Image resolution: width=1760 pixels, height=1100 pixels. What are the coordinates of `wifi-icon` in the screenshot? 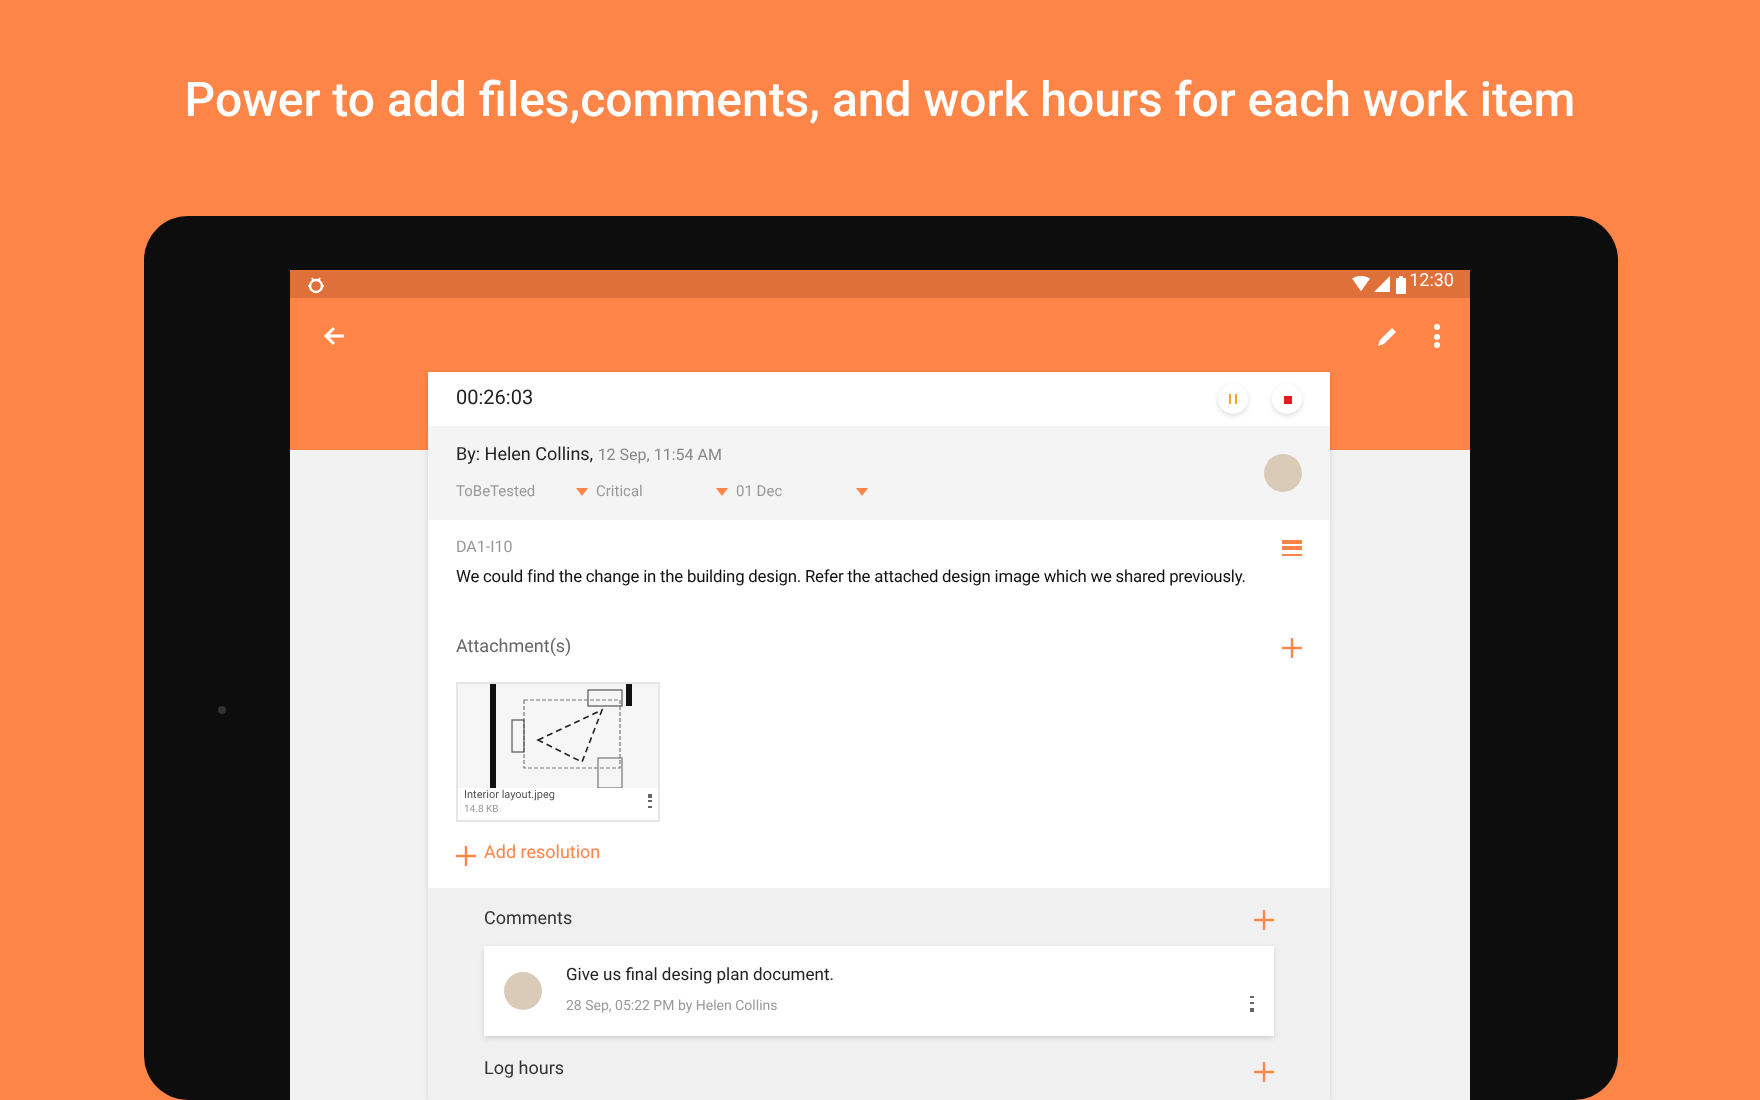 It's located at (1360, 284).